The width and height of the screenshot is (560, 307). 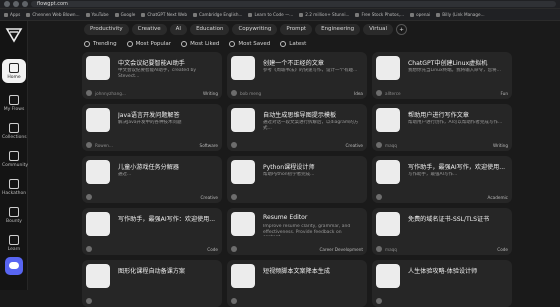 What do you see at coordinates (14, 266) in the screenshot?
I see `discord-icon` at bounding box center [14, 266].